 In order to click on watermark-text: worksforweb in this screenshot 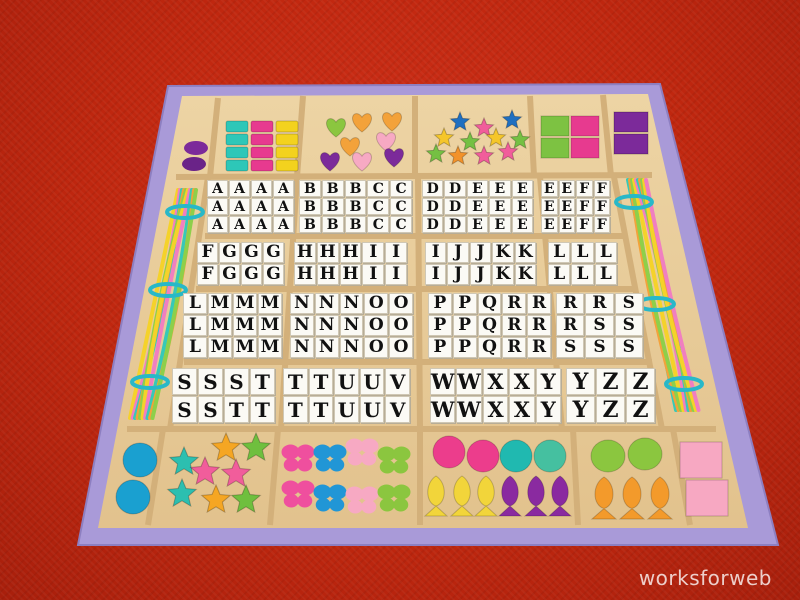, I will do `click(705, 578)`.